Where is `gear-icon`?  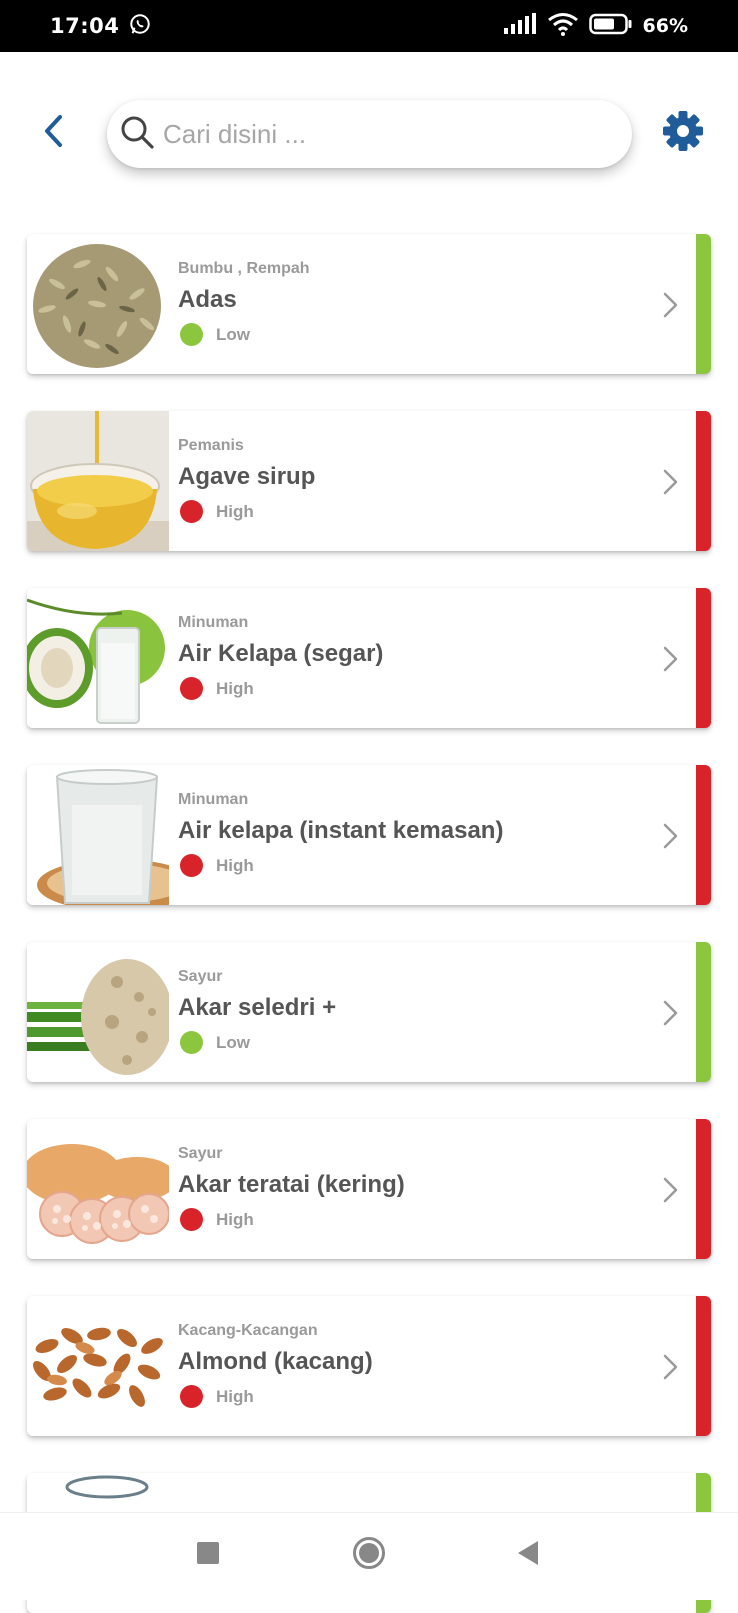 gear-icon is located at coordinates (683, 133).